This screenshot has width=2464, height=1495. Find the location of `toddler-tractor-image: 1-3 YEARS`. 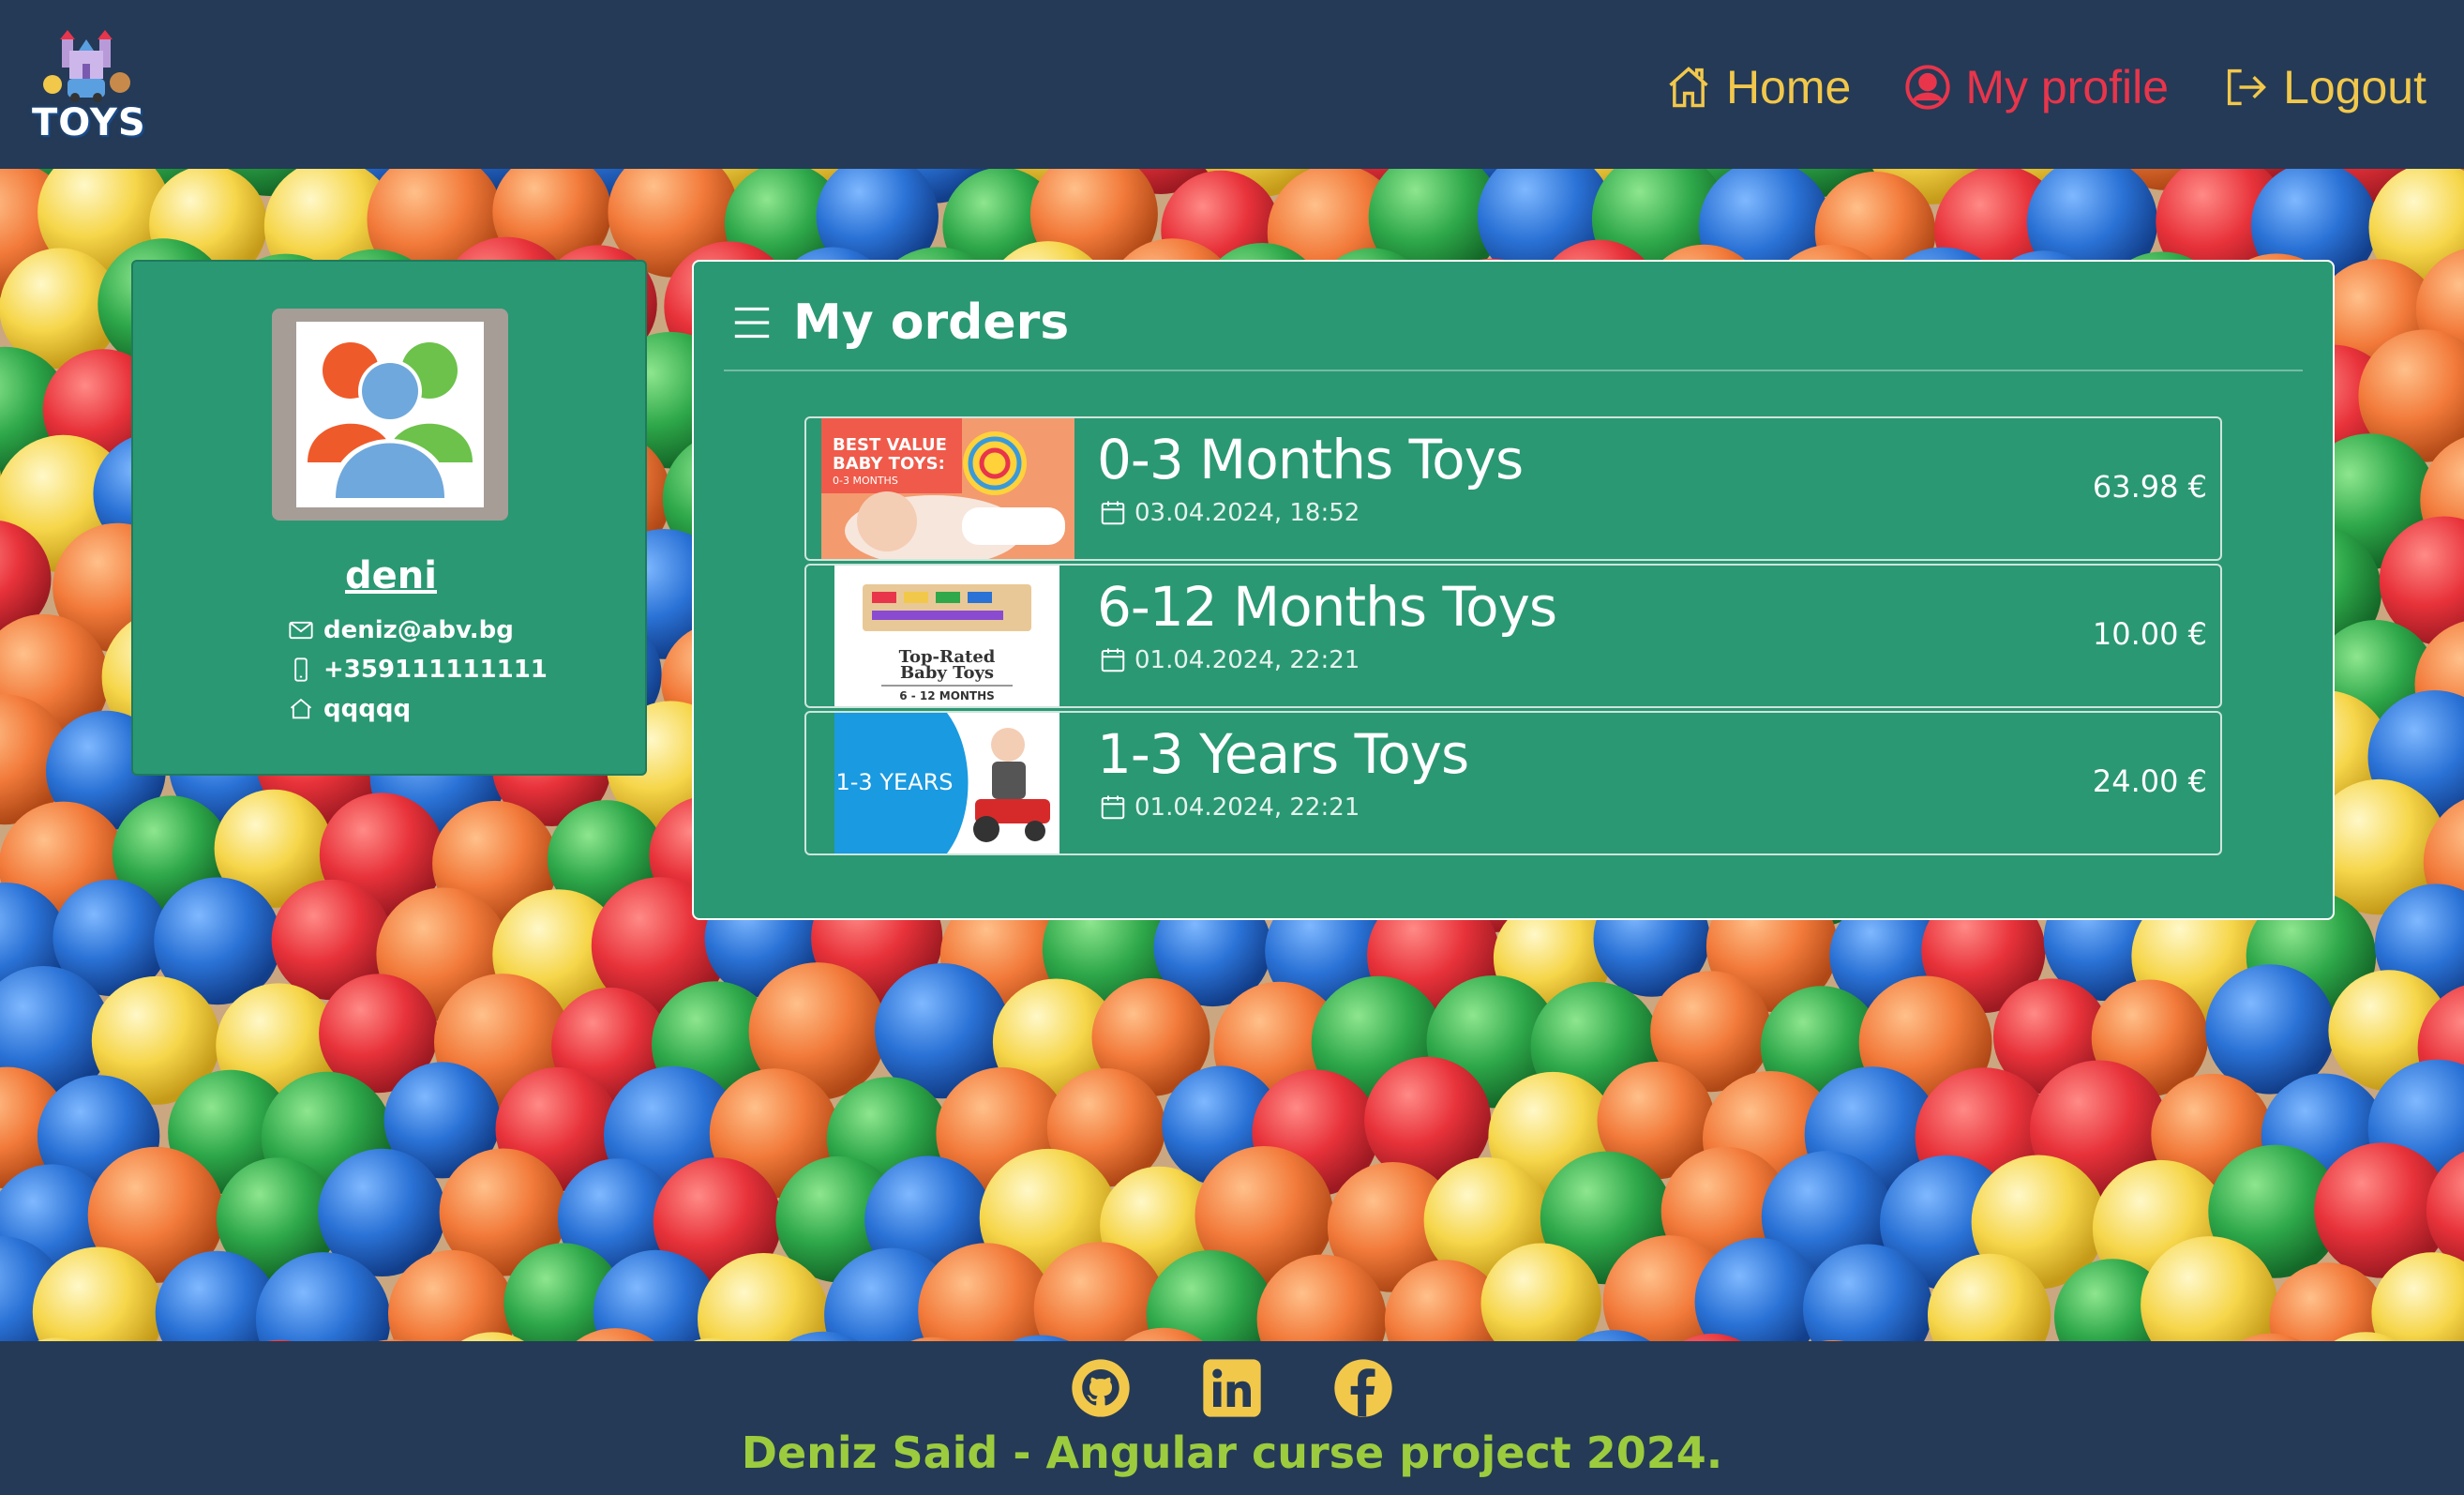

toddler-tractor-image: 1-3 YEARS is located at coordinates (946, 783).